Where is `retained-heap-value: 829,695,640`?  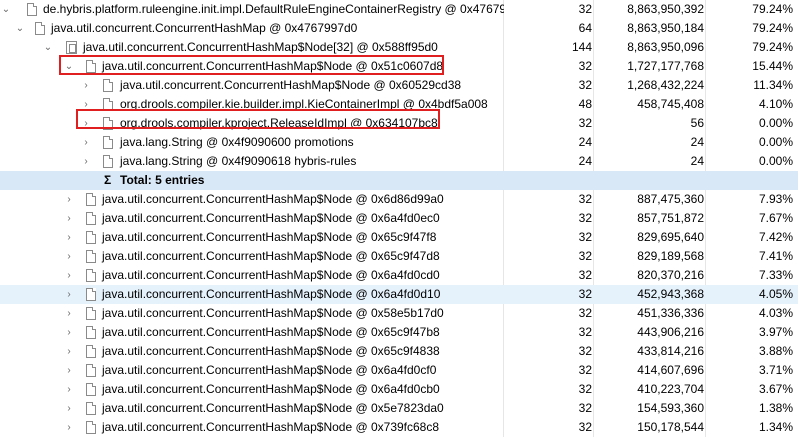 retained-heap-value: 829,695,640 is located at coordinates (670, 237).